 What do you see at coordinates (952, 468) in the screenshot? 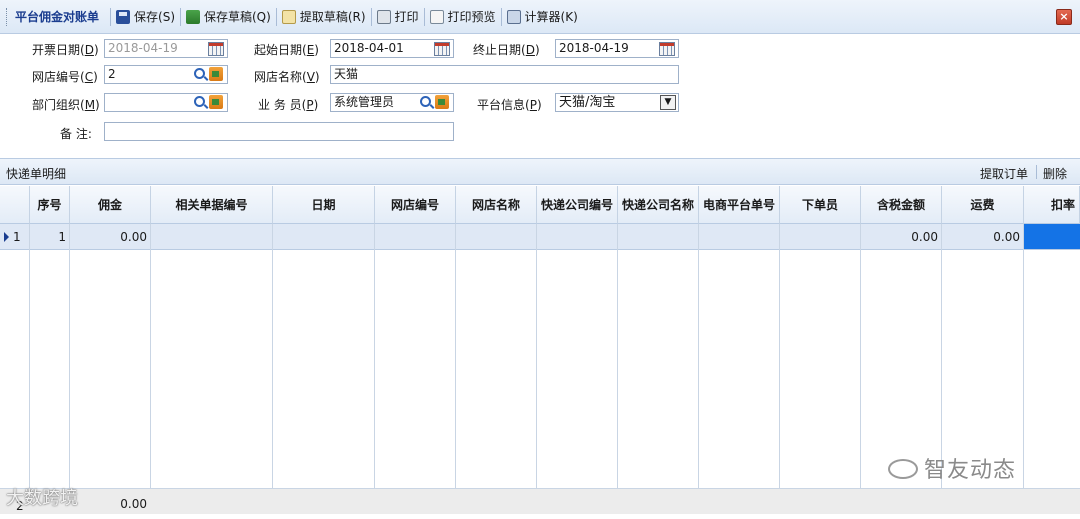
I see `watermark-right: 智友动态` at bounding box center [952, 468].